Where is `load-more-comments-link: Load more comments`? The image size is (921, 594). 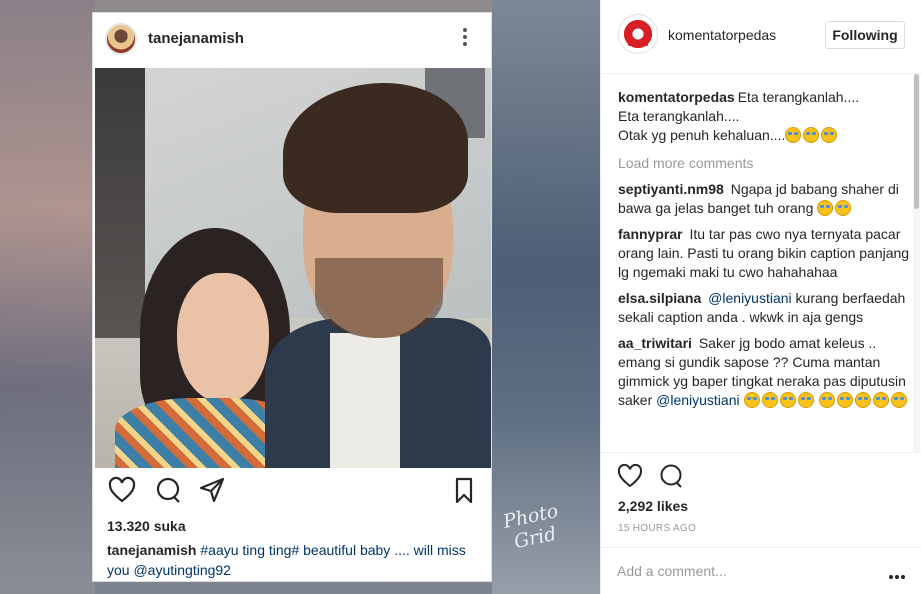
load-more-comments-link: Load more comments is located at coordinates (764, 163).